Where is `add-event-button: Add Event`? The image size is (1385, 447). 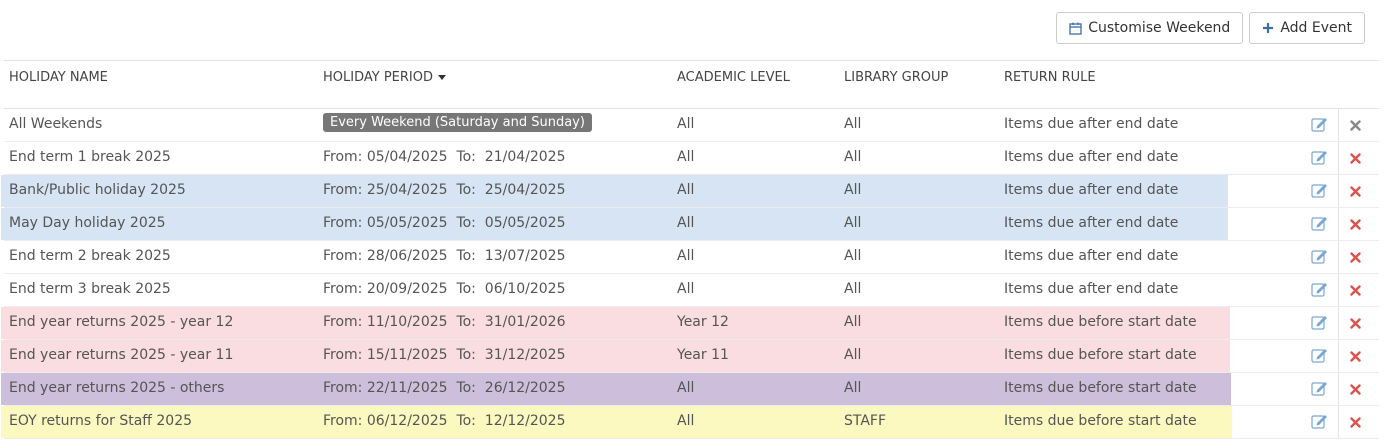
add-event-button: Add Event is located at coordinates (1307, 28).